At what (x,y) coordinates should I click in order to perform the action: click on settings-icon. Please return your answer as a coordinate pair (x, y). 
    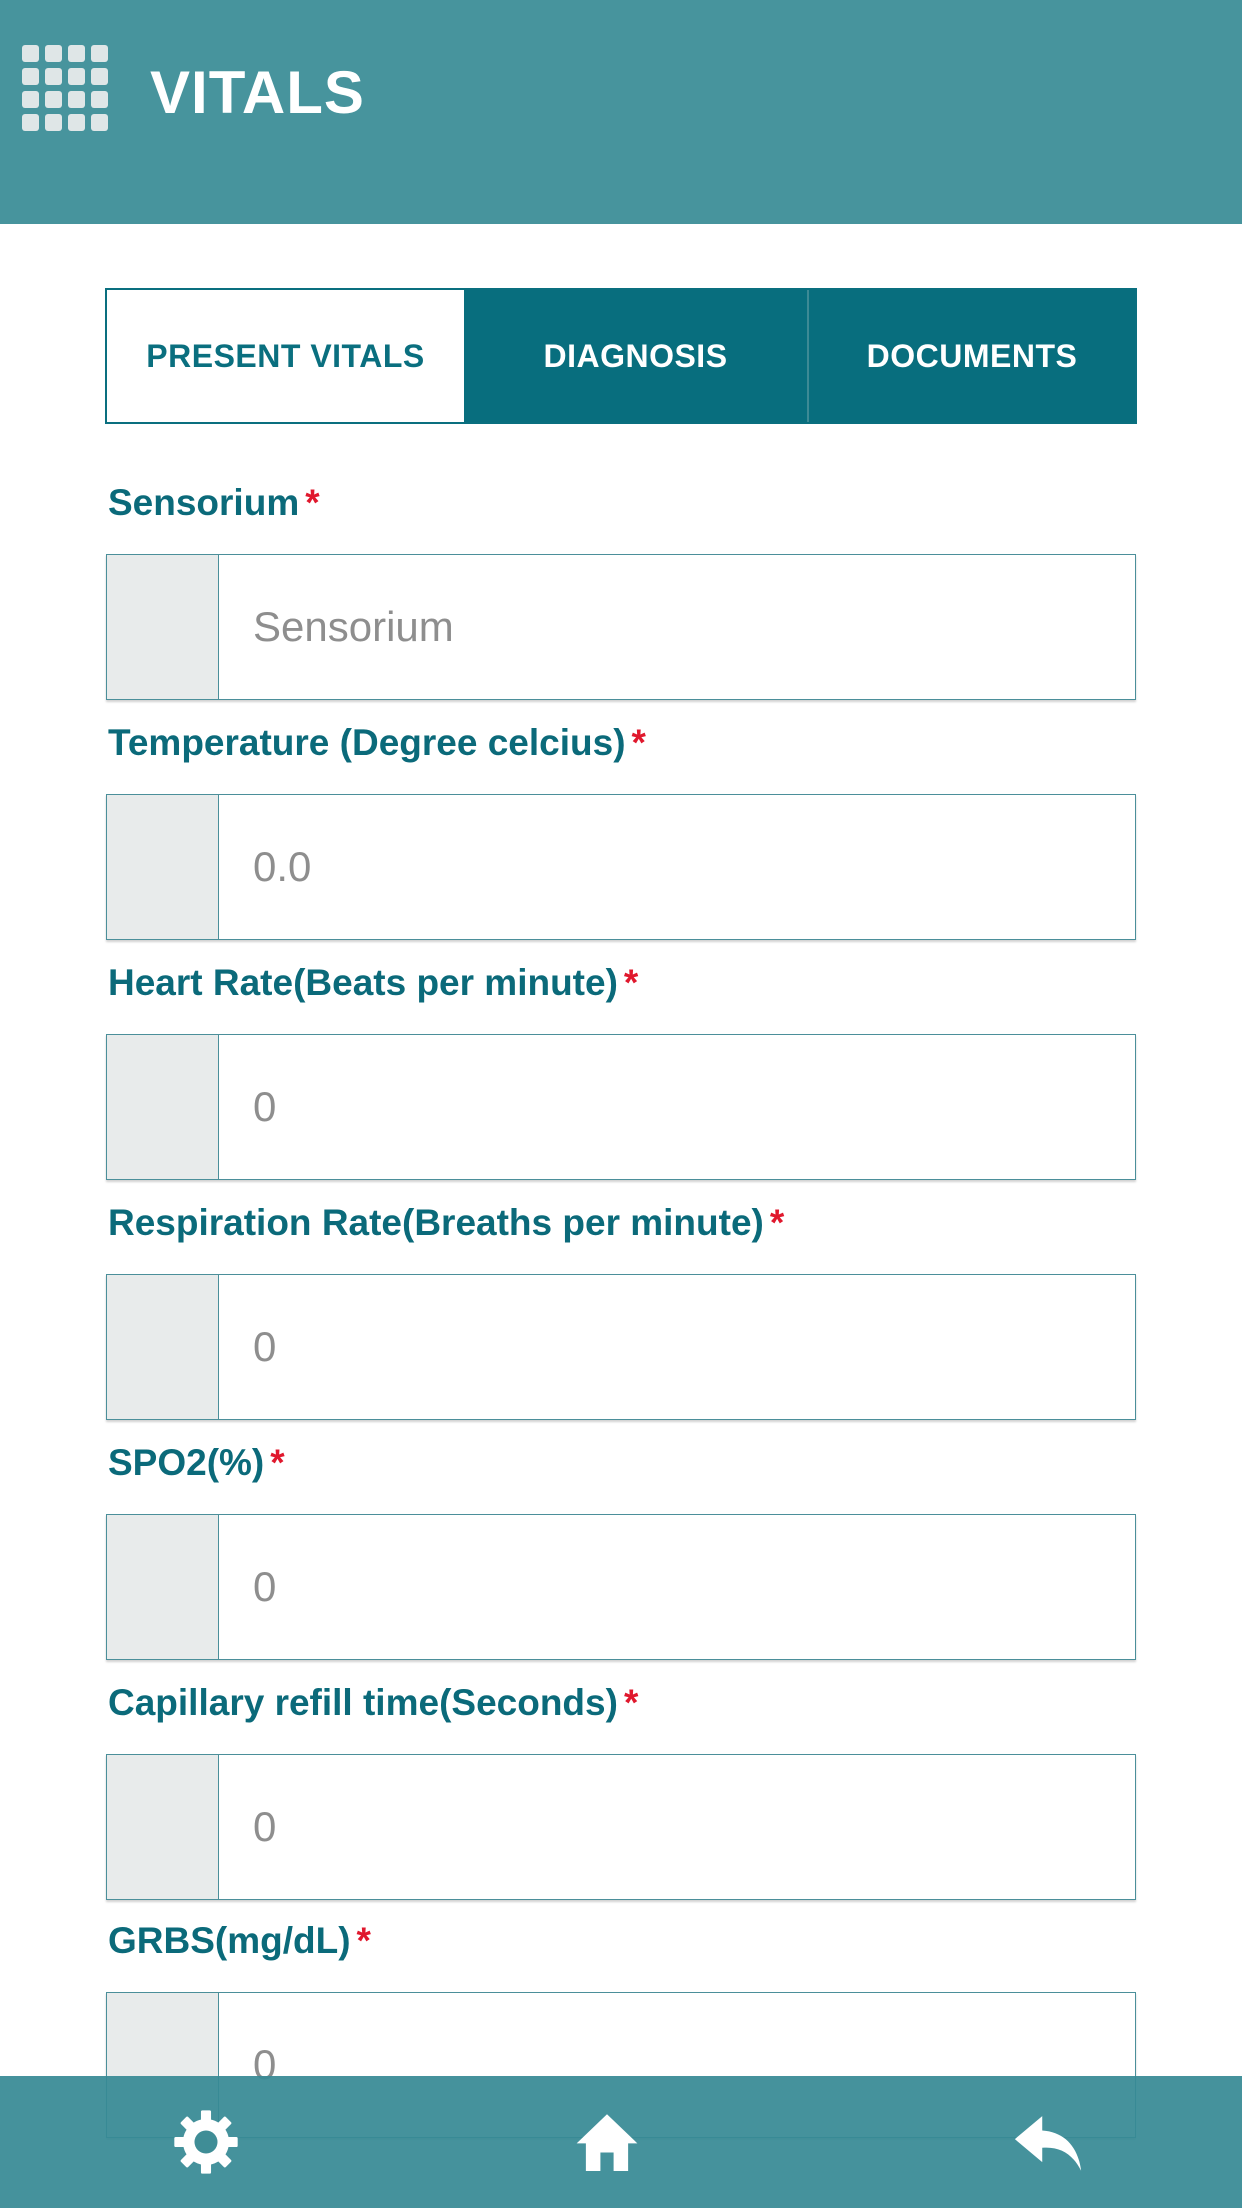
    Looking at the image, I should click on (206, 2142).